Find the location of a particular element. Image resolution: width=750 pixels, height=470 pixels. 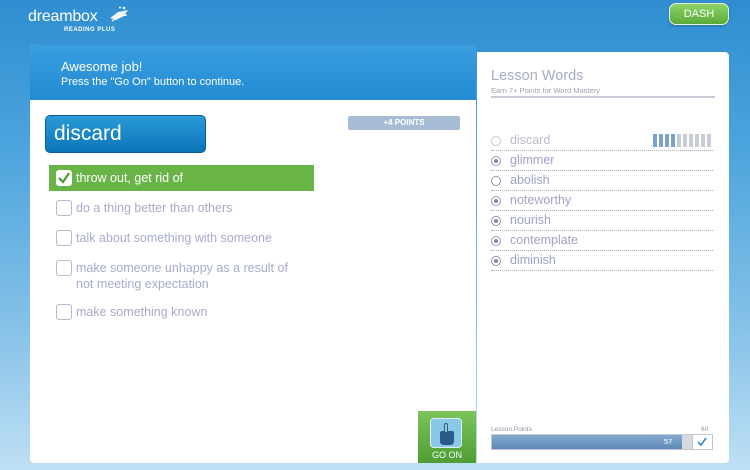

answer-option-3: talk about something with someone is located at coordinates (181, 238).